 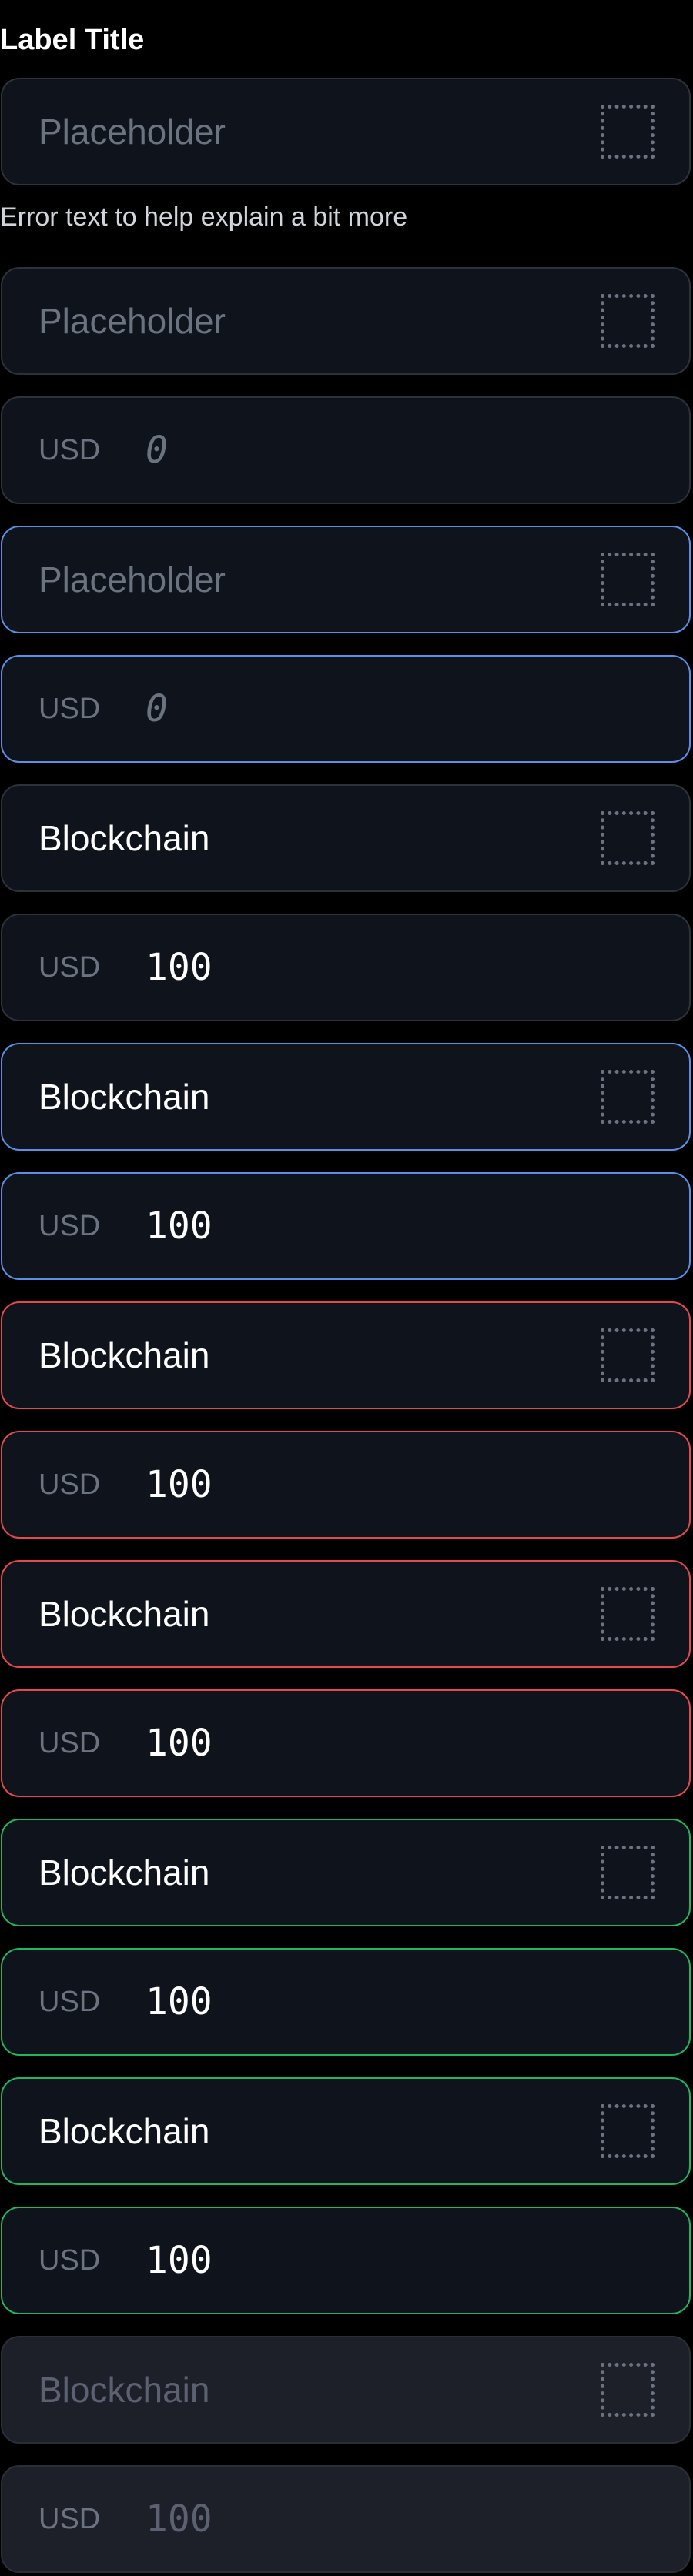 What do you see at coordinates (204, 217) in the screenshot?
I see `helper-text: Error text to help explain a bit more` at bounding box center [204, 217].